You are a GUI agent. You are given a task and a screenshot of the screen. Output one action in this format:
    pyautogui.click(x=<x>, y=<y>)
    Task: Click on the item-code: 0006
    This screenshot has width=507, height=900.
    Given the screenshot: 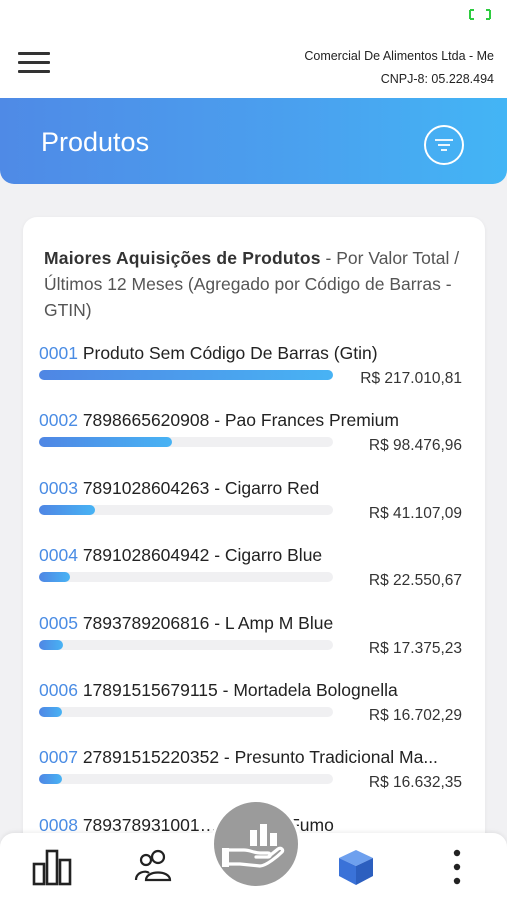 What is the action you would take?
    pyautogui.click(x=58, y=690)
    